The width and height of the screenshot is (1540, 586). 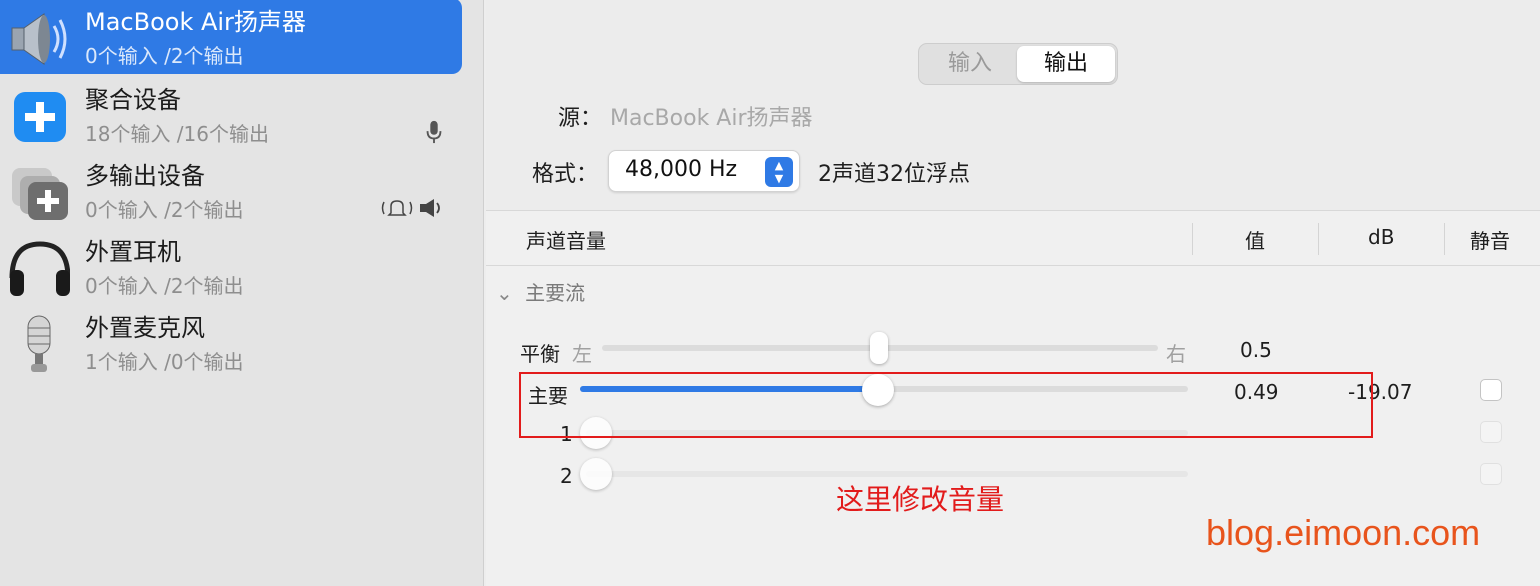 What do you see at coordinates (410, 208) in the screenshot?
I see `alert-bell-speaker-icon` at bounding box center [410, 208].